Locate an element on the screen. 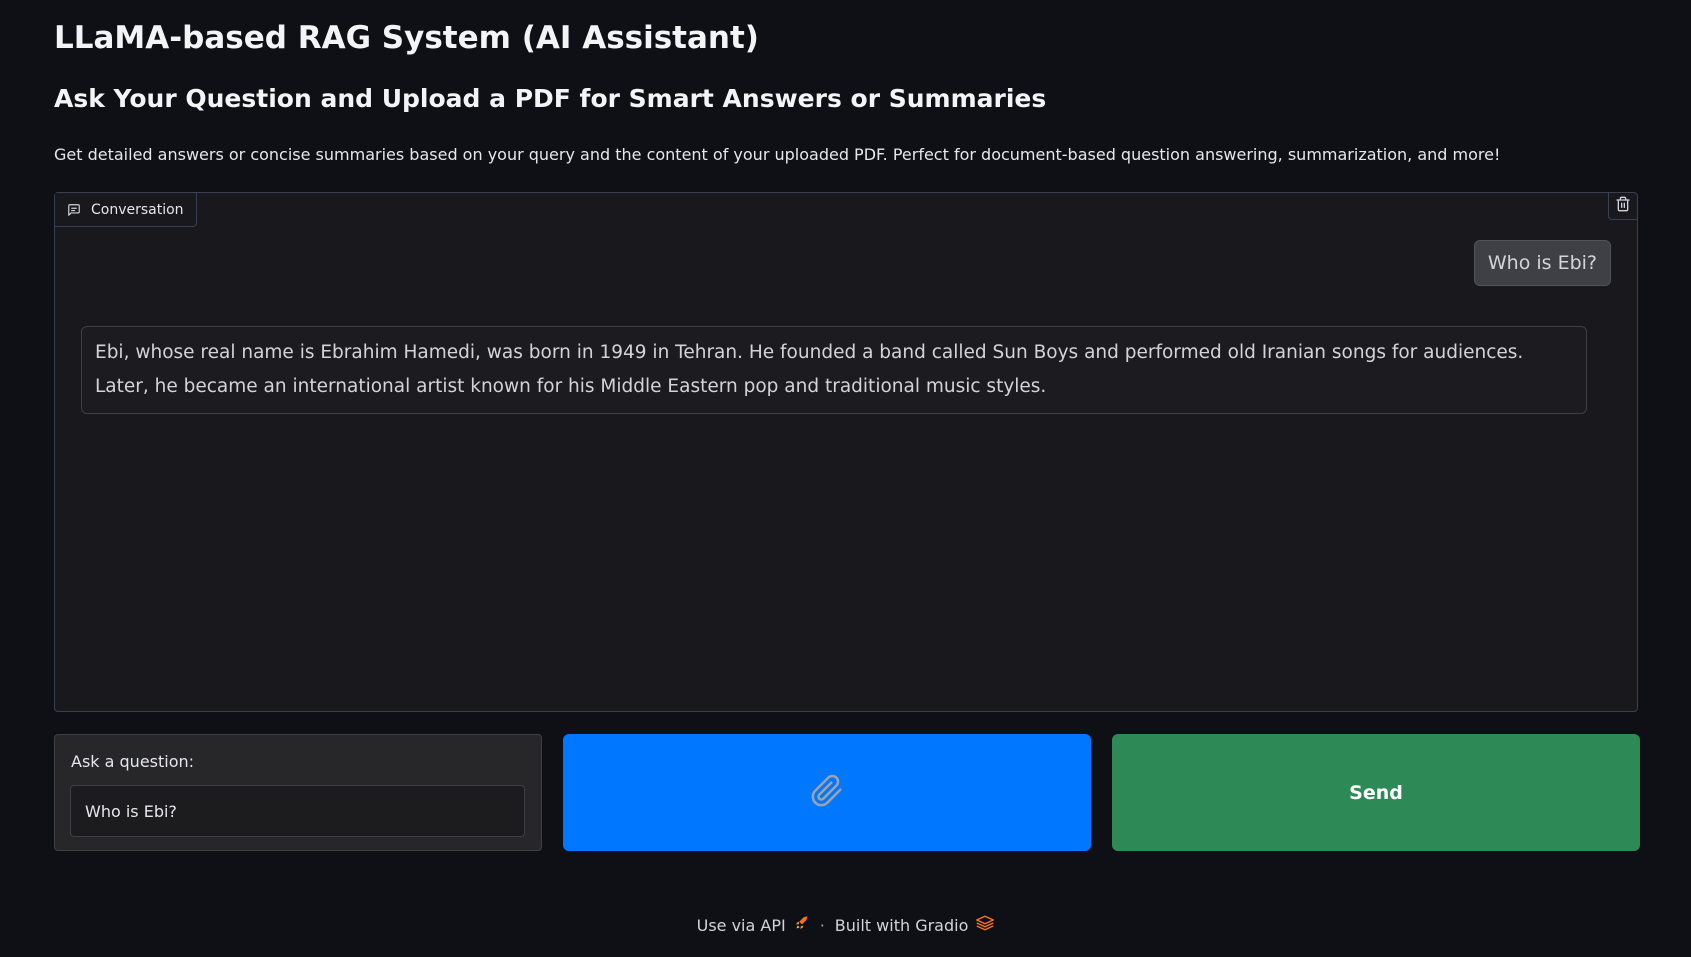  use-via-api-link: Use via API is located at coordinates (753, 925).